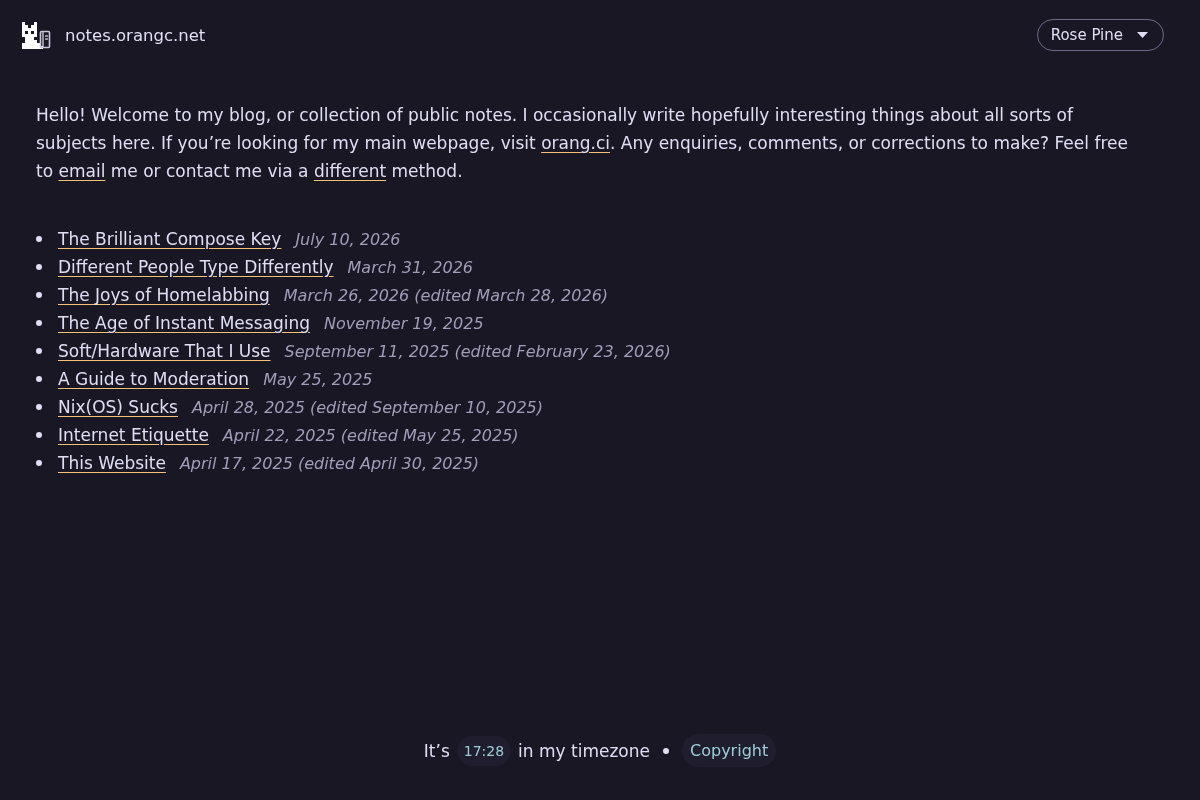 The width and height of the screenshot is (1200, 800). I want to click on caret-icon, so click(1142, 35).